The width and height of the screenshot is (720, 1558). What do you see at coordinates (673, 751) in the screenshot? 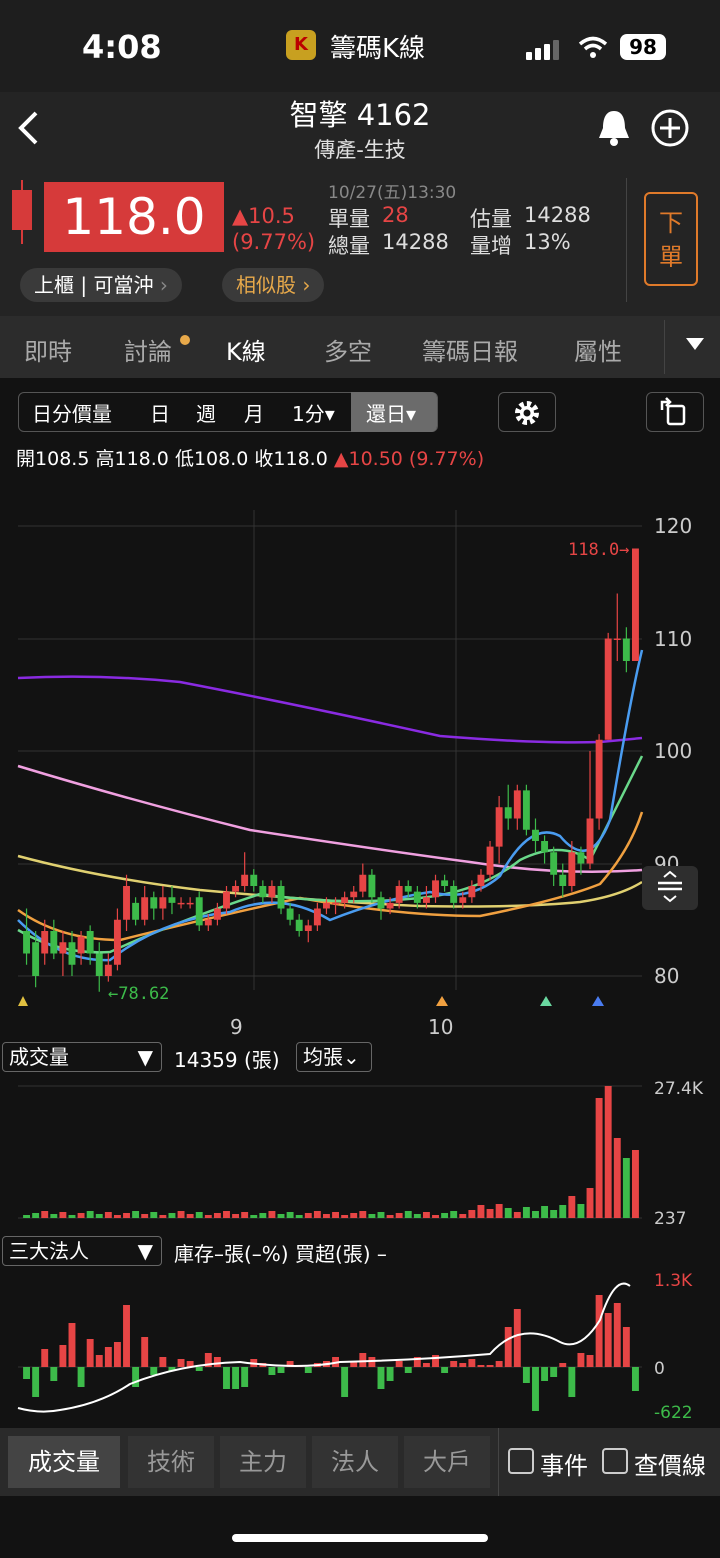
I see `y-tick-100: 100` at bounding box center [673, 751].